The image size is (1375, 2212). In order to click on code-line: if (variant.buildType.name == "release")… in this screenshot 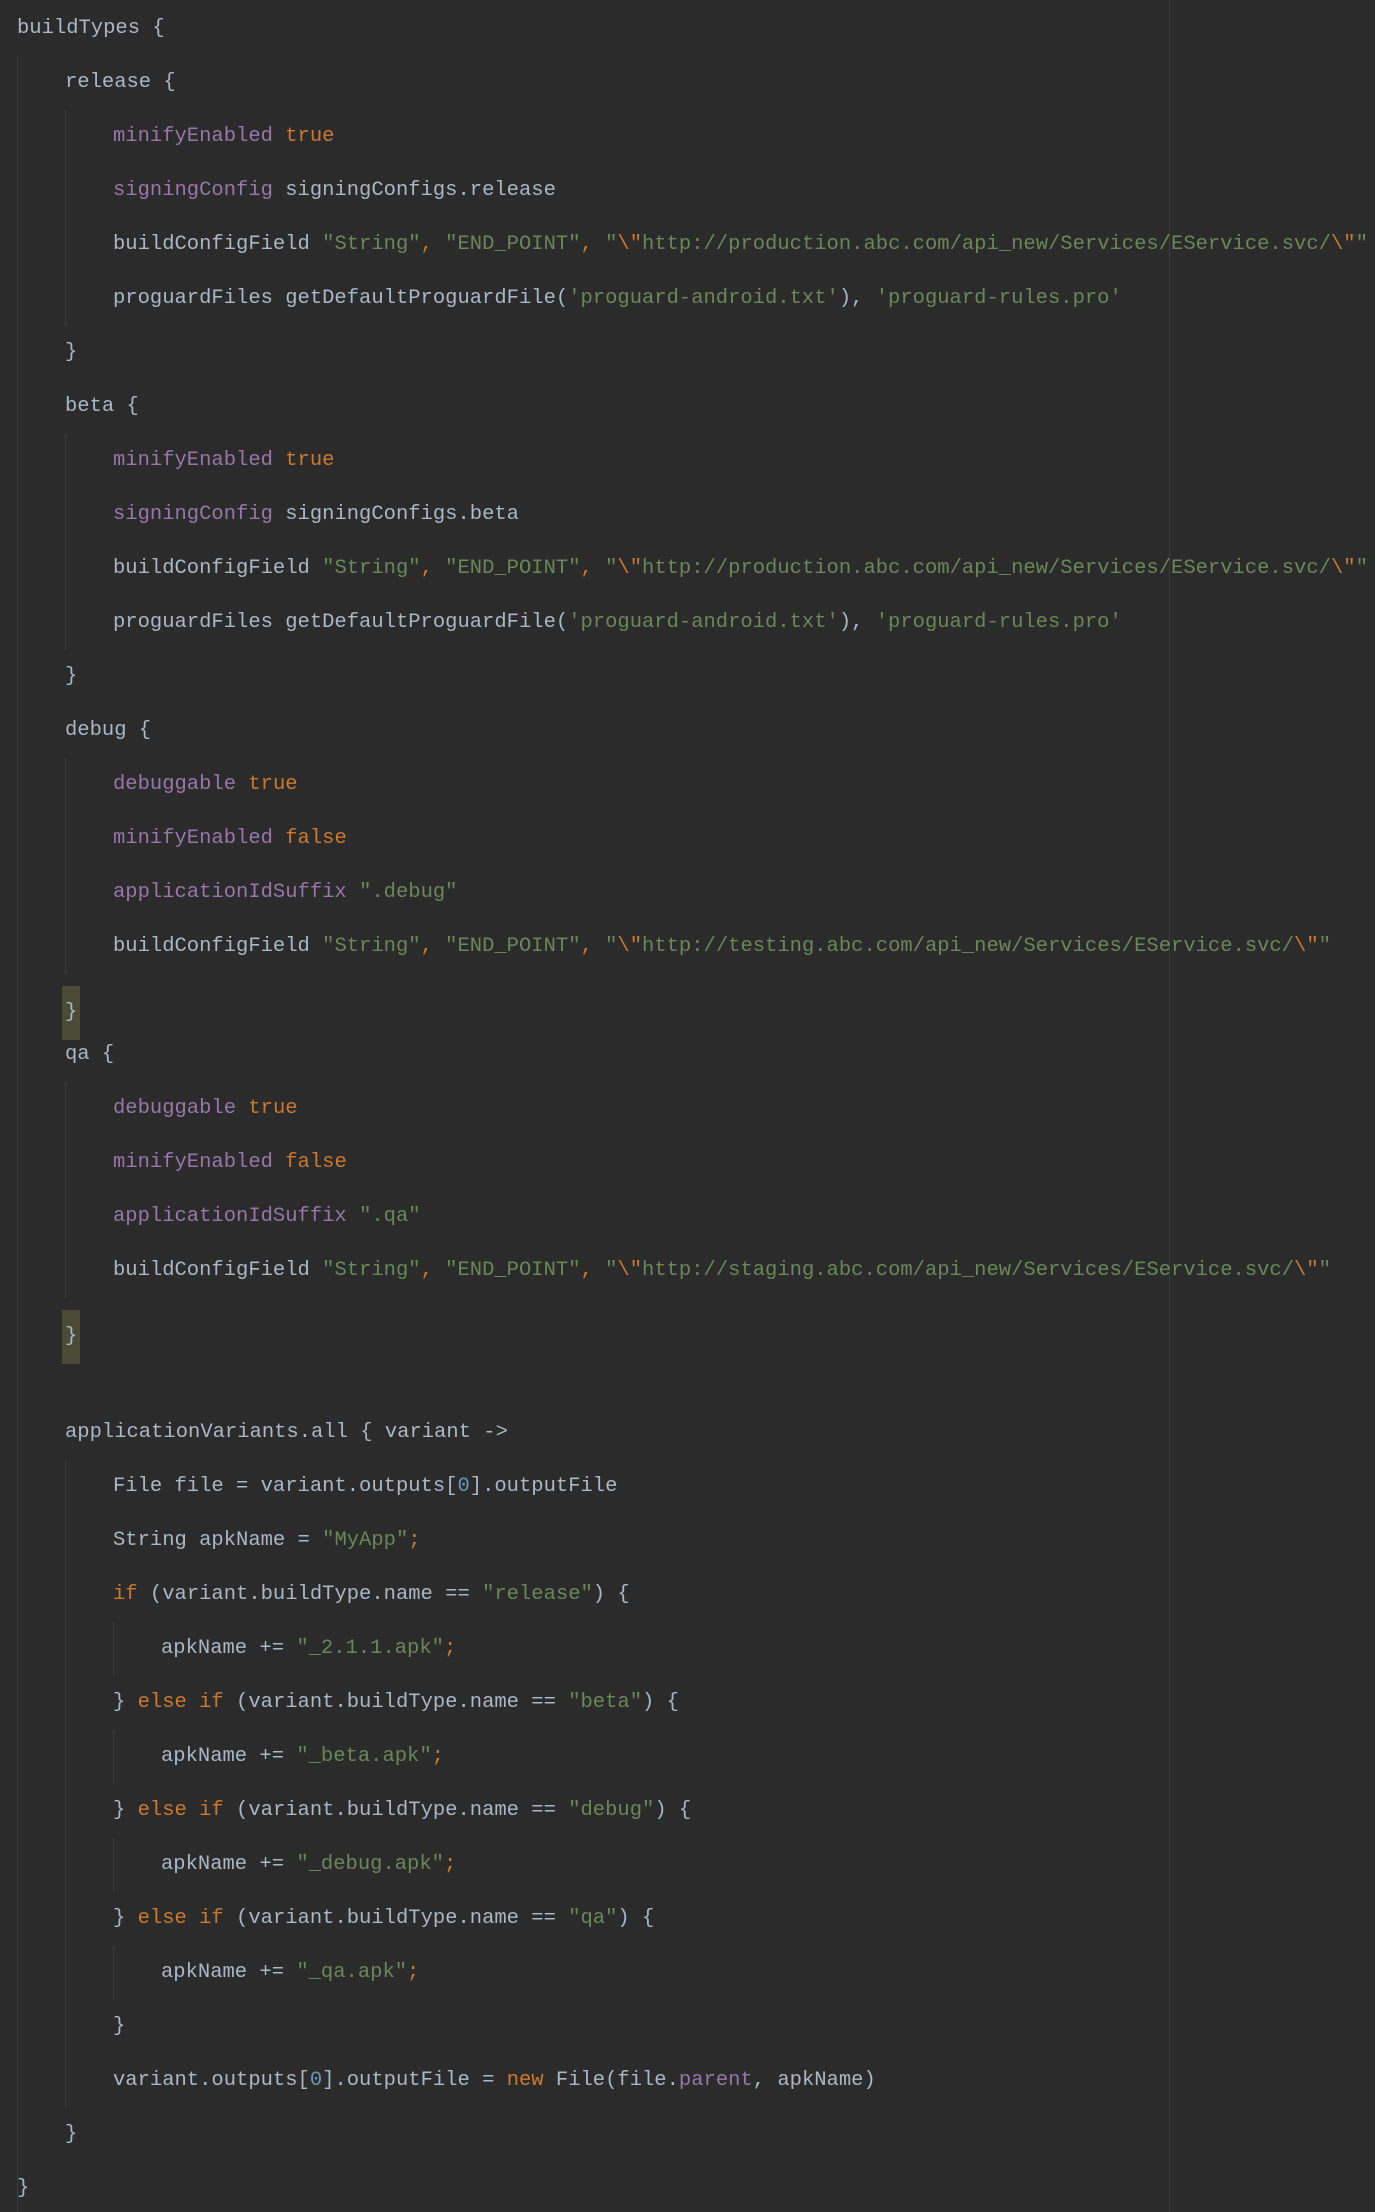, I will do `click(371, 1595)`.